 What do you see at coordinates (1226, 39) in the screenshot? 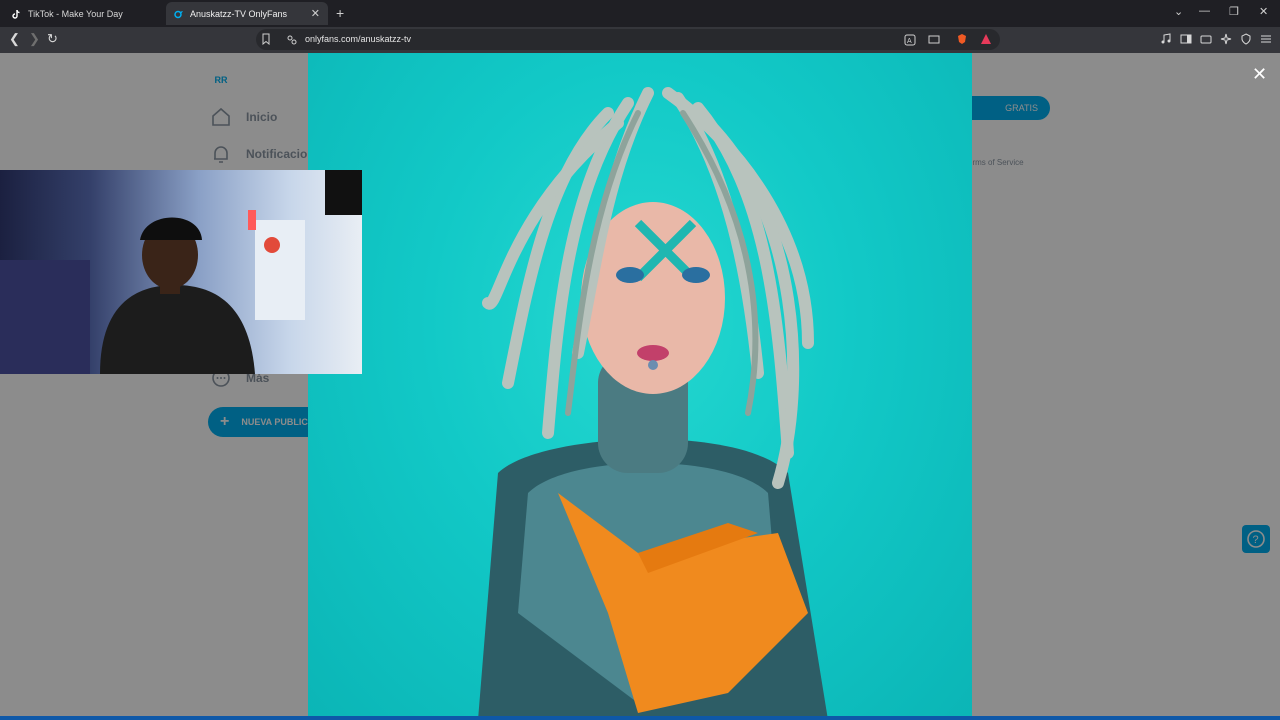
I see `leo-ai-icon` at bounding box center [1226, 39].